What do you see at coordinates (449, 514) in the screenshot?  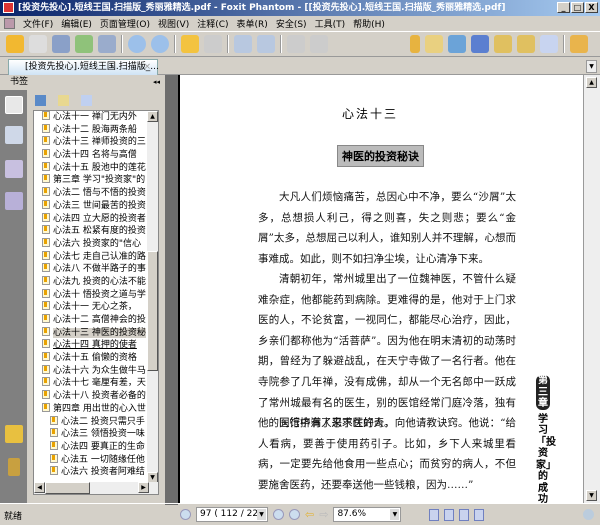 I see `continuous-icon` at bounding box center [449, 514].